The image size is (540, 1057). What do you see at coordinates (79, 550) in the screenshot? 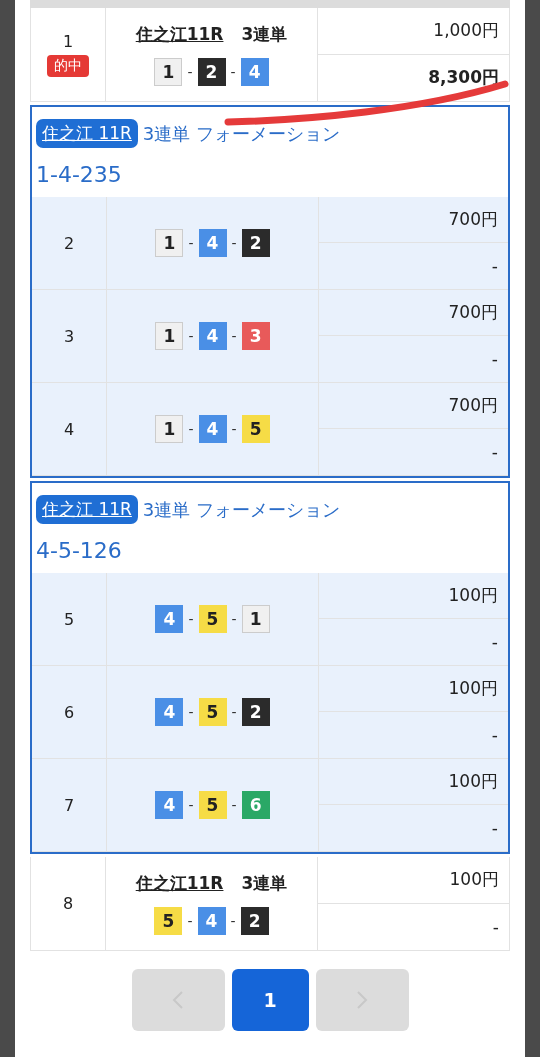
I see `formation-combination: 4-5-126` at bounding box center [79, 550].